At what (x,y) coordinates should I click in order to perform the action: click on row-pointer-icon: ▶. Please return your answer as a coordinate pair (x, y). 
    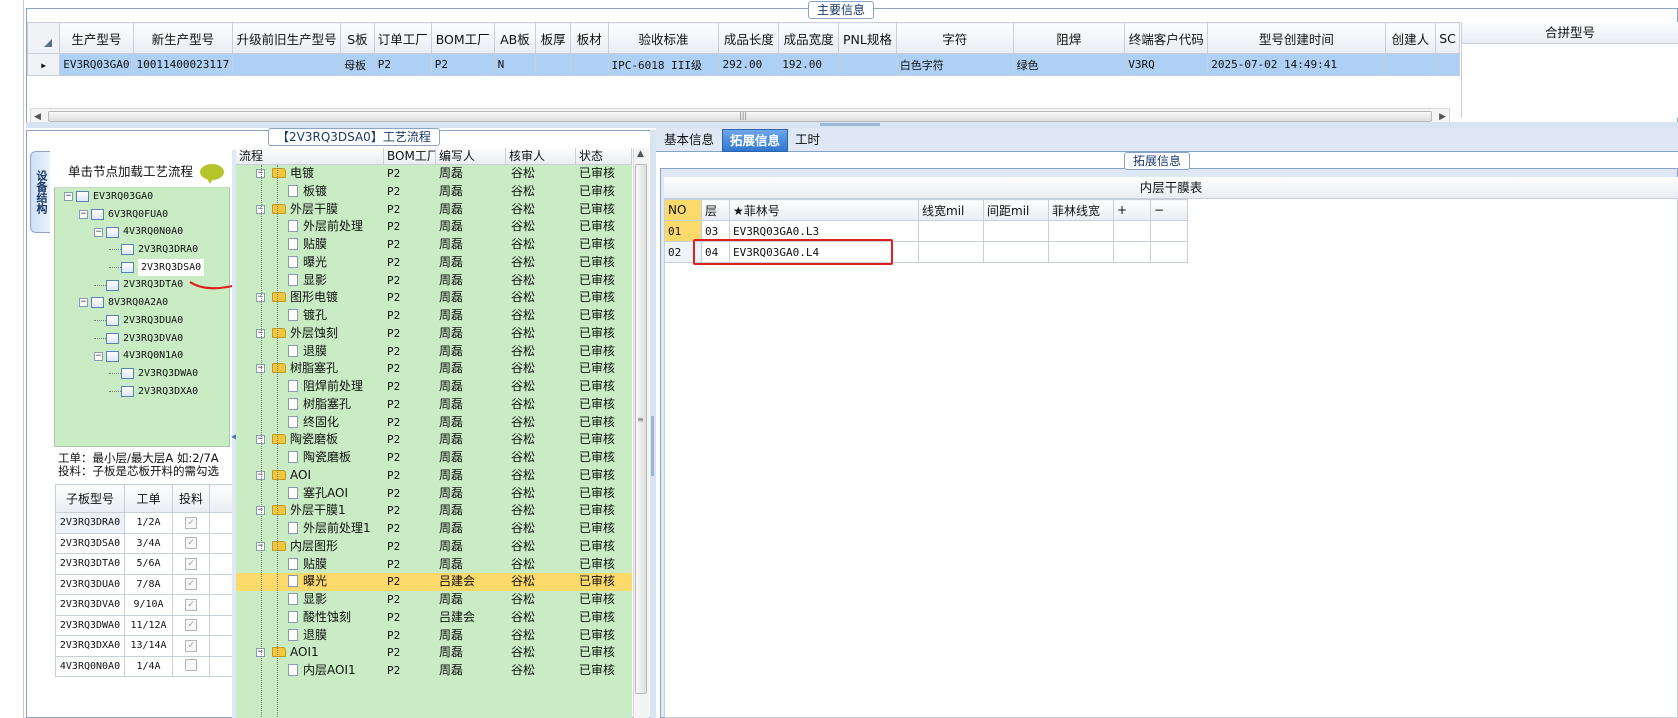
    Looking at the image, I should click on (44, 64).